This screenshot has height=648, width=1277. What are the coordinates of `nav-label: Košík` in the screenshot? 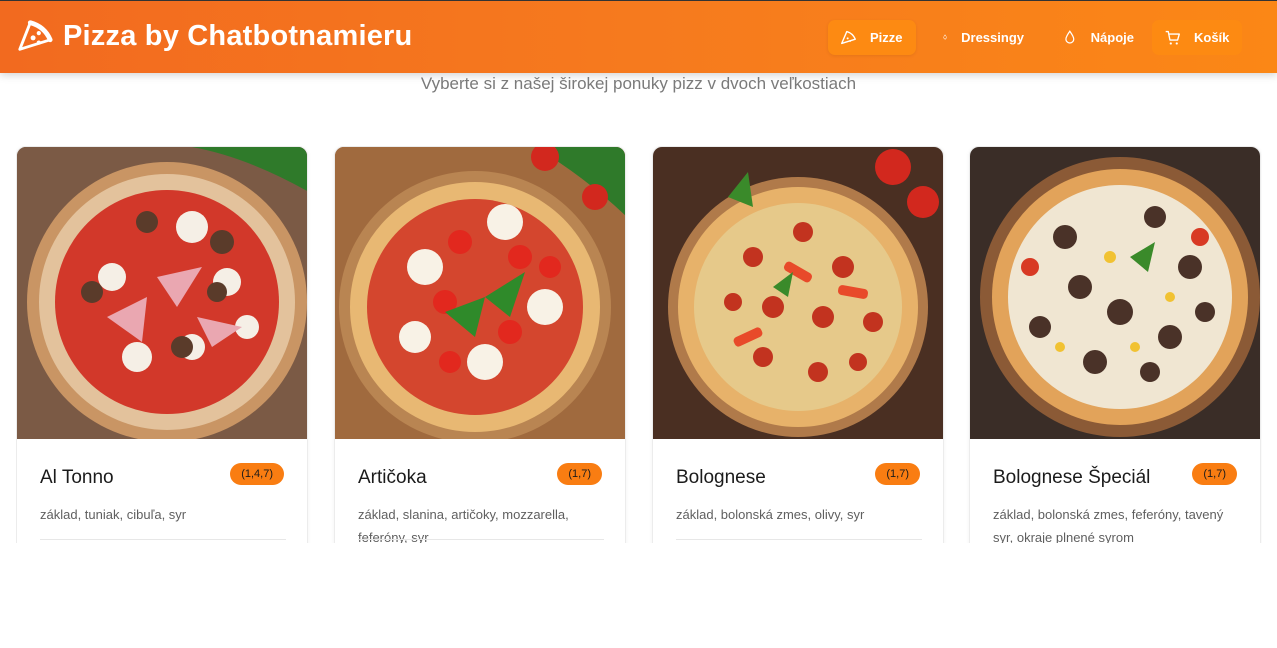 It's located at (1212, 37).